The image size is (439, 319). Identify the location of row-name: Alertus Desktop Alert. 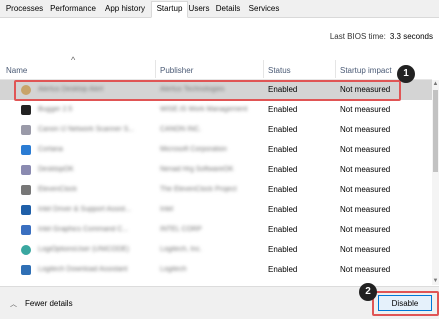
(71, 89).